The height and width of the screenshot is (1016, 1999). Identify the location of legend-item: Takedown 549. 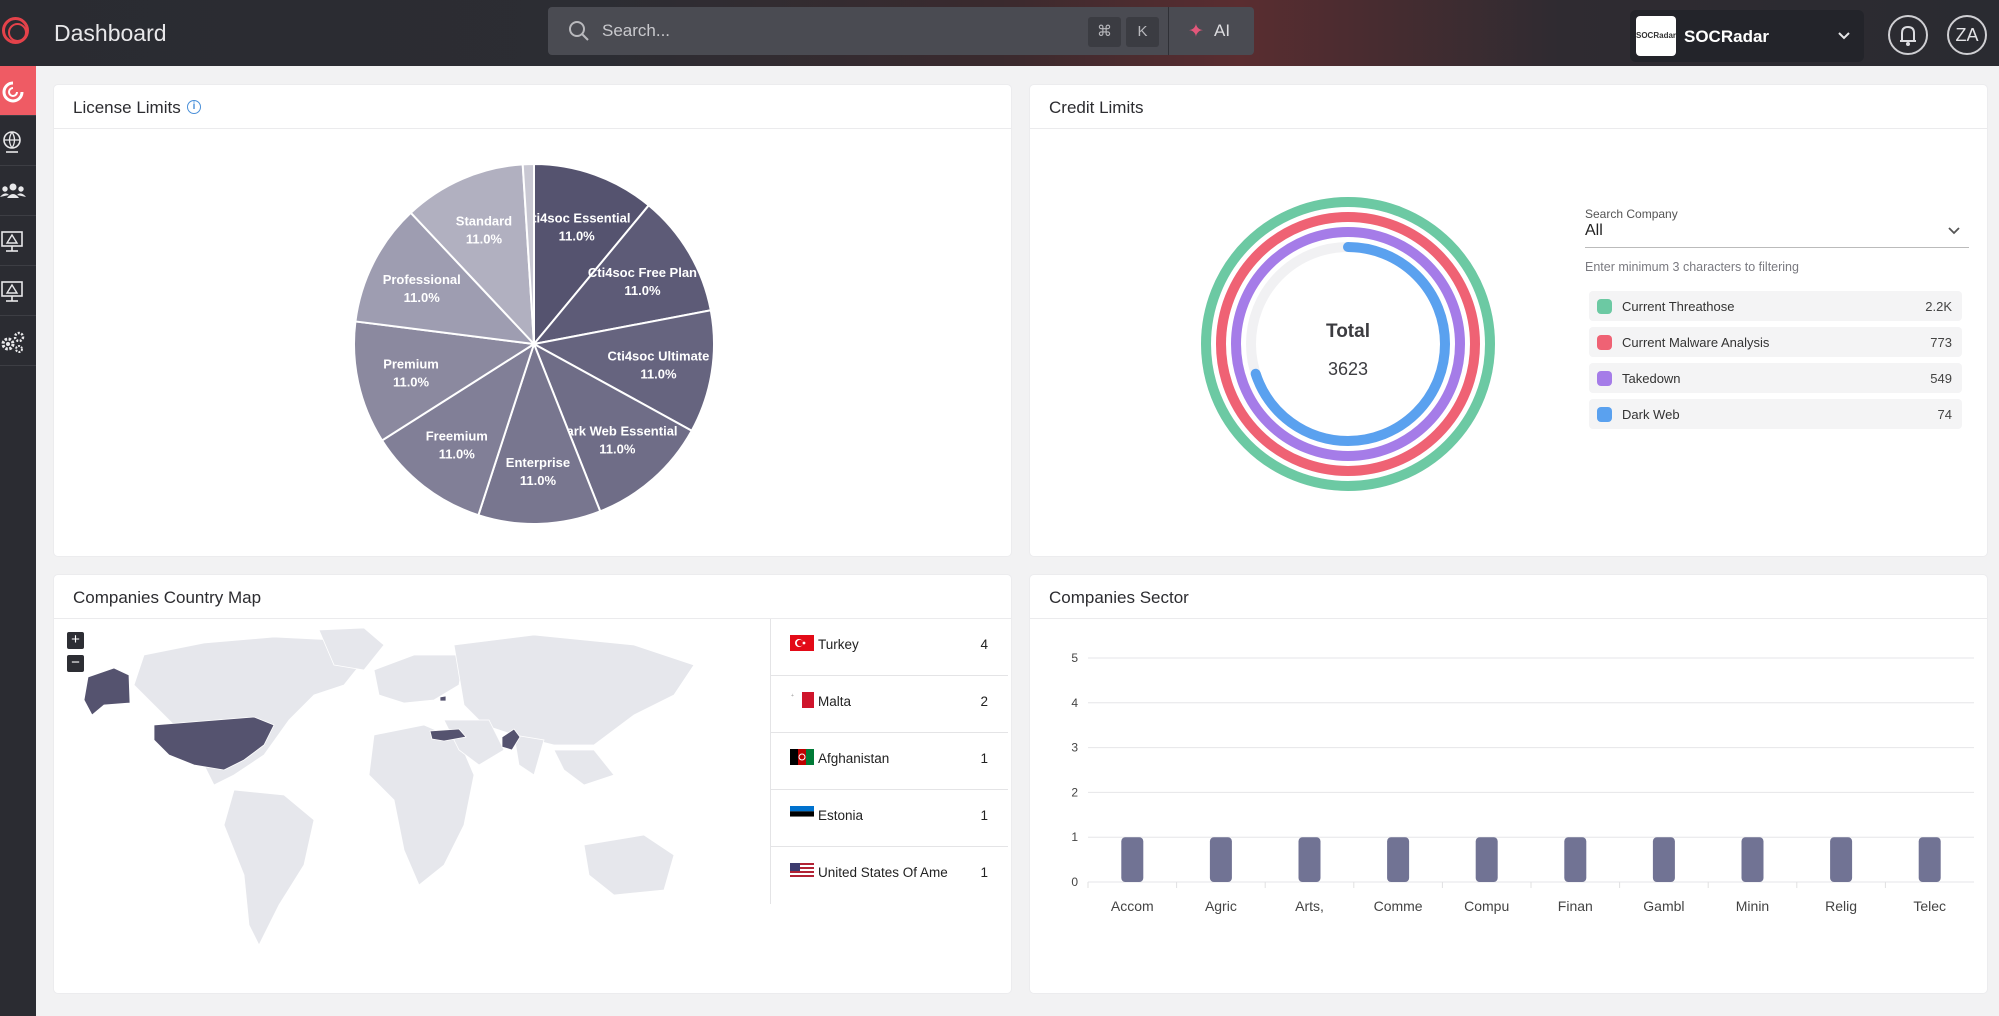
(1775, 378).